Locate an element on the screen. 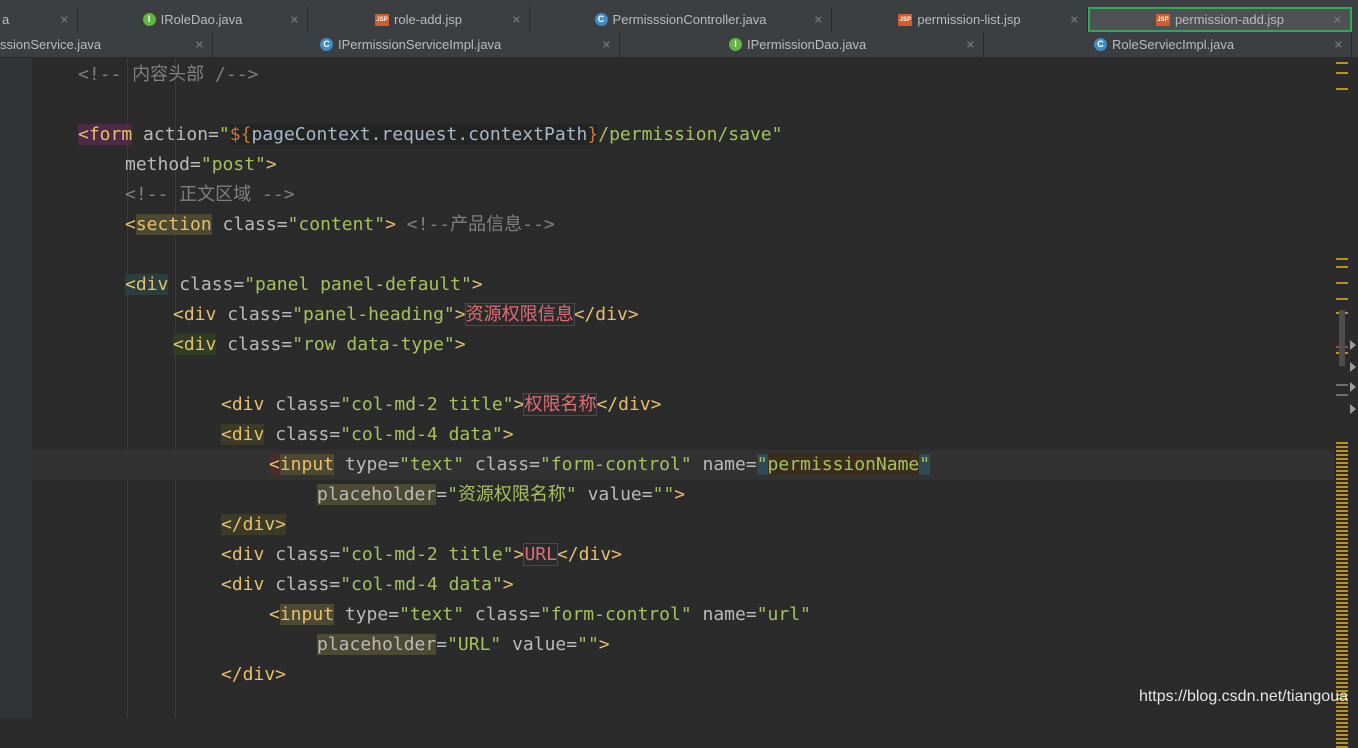 This screenshot has width=1358, height=748. editor-tab: I IRoleDao.java ✕ is located at coordinates (193, 19).